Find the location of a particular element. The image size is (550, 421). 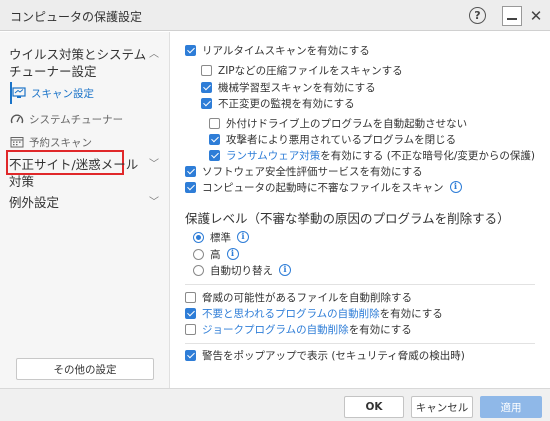

nav-group-web-mail-label-2: 対策 is located at coordinates (22, 181).